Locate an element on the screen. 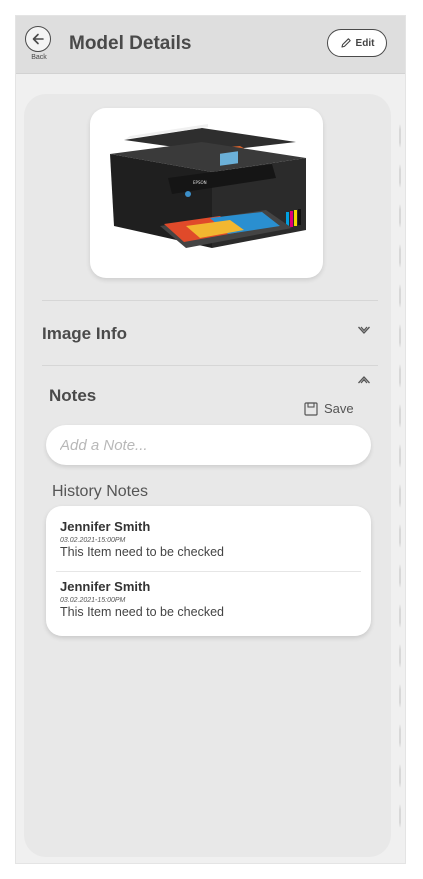 The width and height of the screenshot is (423, 879). back-arrow-icon is located at coordinates (38, 39).